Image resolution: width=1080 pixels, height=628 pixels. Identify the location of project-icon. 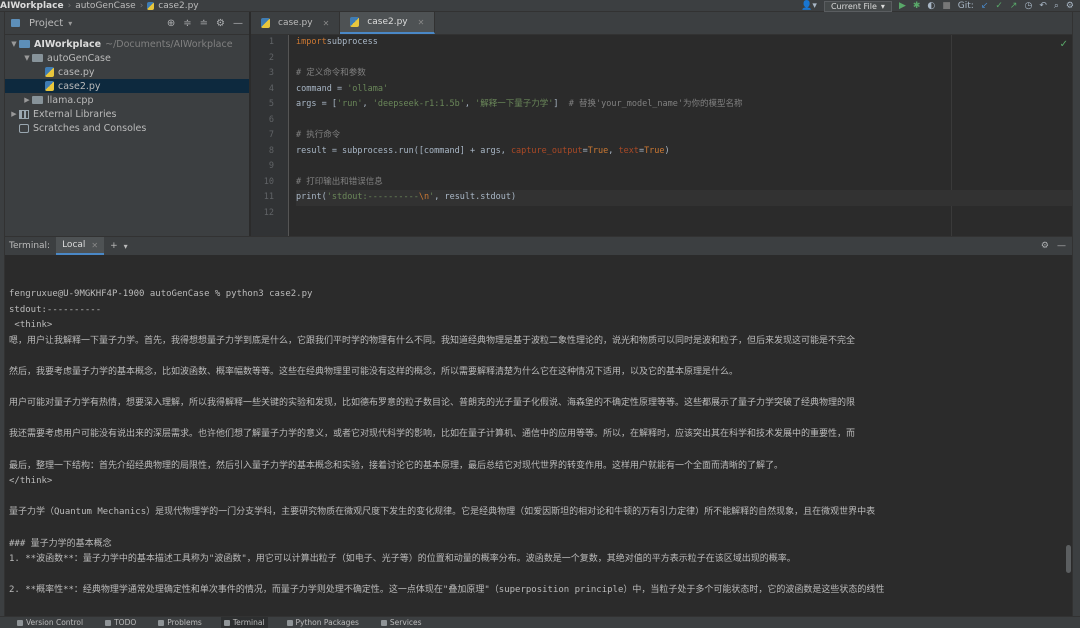
(15, 23).